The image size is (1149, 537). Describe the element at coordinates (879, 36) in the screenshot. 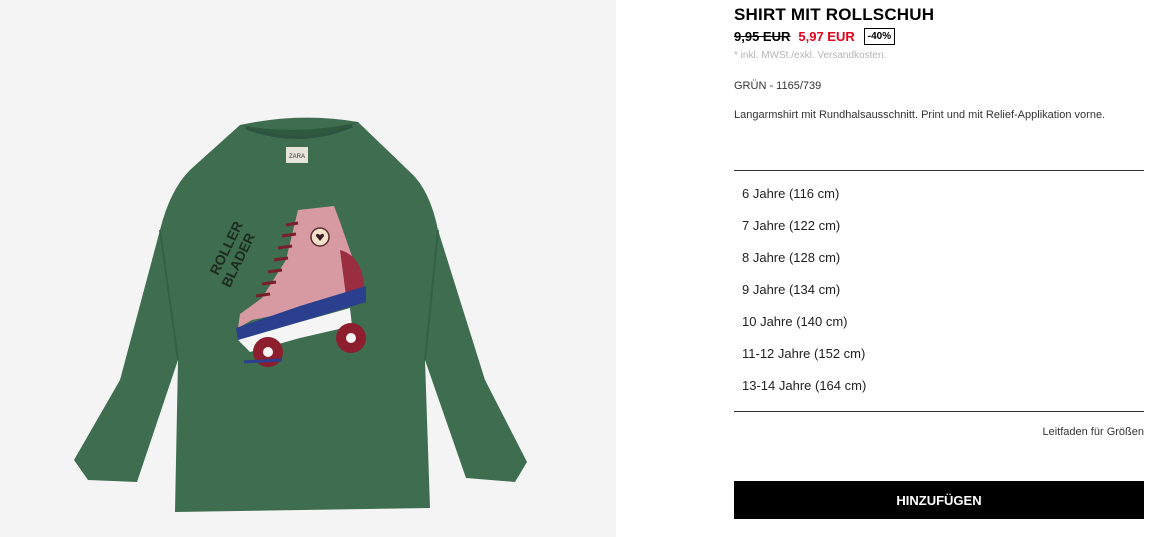

I see `discount-badge: -40%` at that location.